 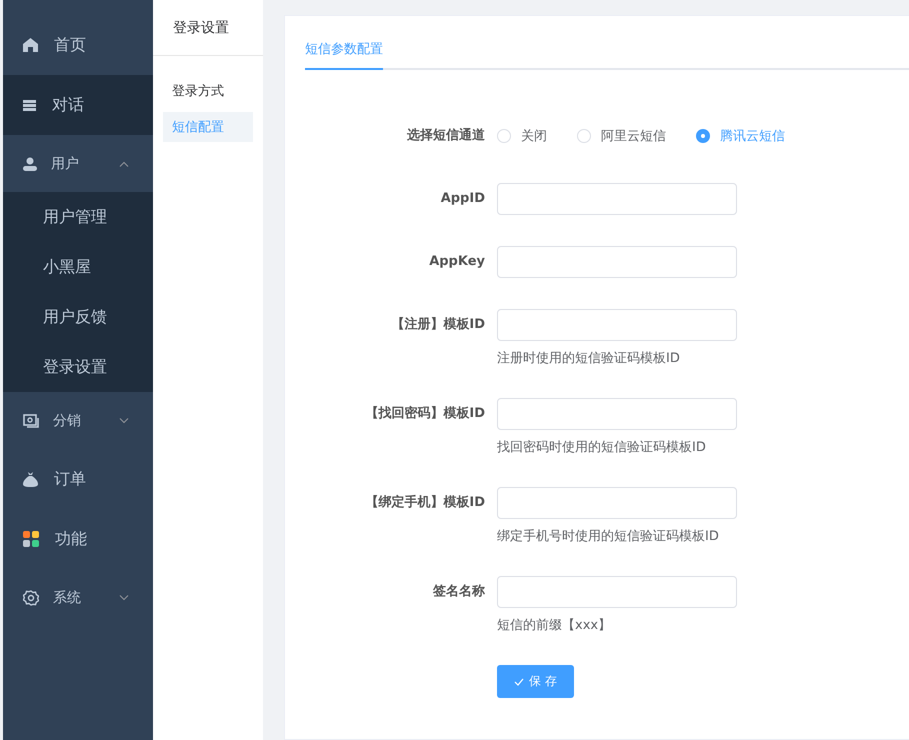 I want to click on field-label: AppID, so click(x=462, y=199).